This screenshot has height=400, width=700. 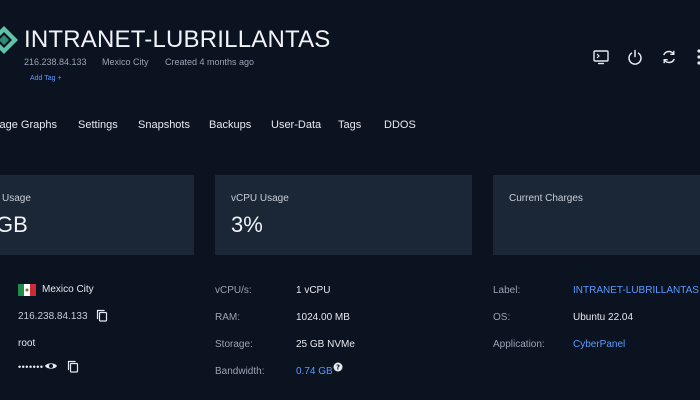 I want to click on spec-vcpu-label: vCPU/s:, so click(x=233, y=290).